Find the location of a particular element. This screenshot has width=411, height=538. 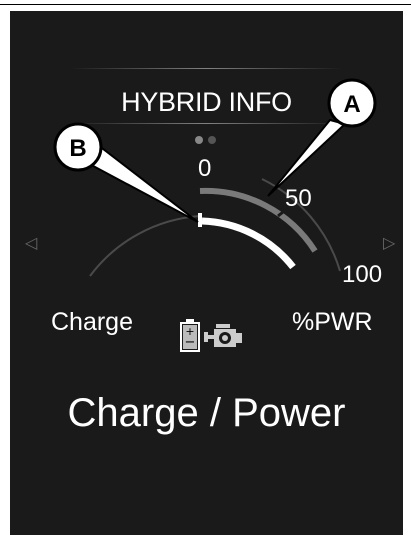

callout-a-pointer is located at coordinates (307, 157).